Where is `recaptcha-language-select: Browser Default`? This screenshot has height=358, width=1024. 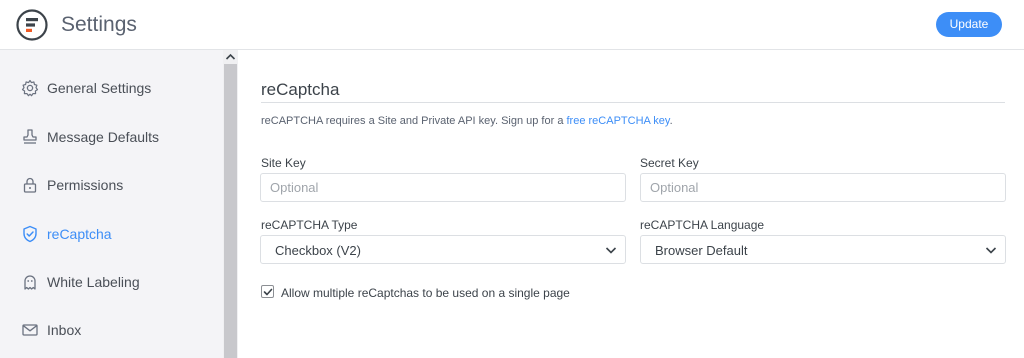 recaptcha-language-select: Browser Default is located at coordinates (823, 249).